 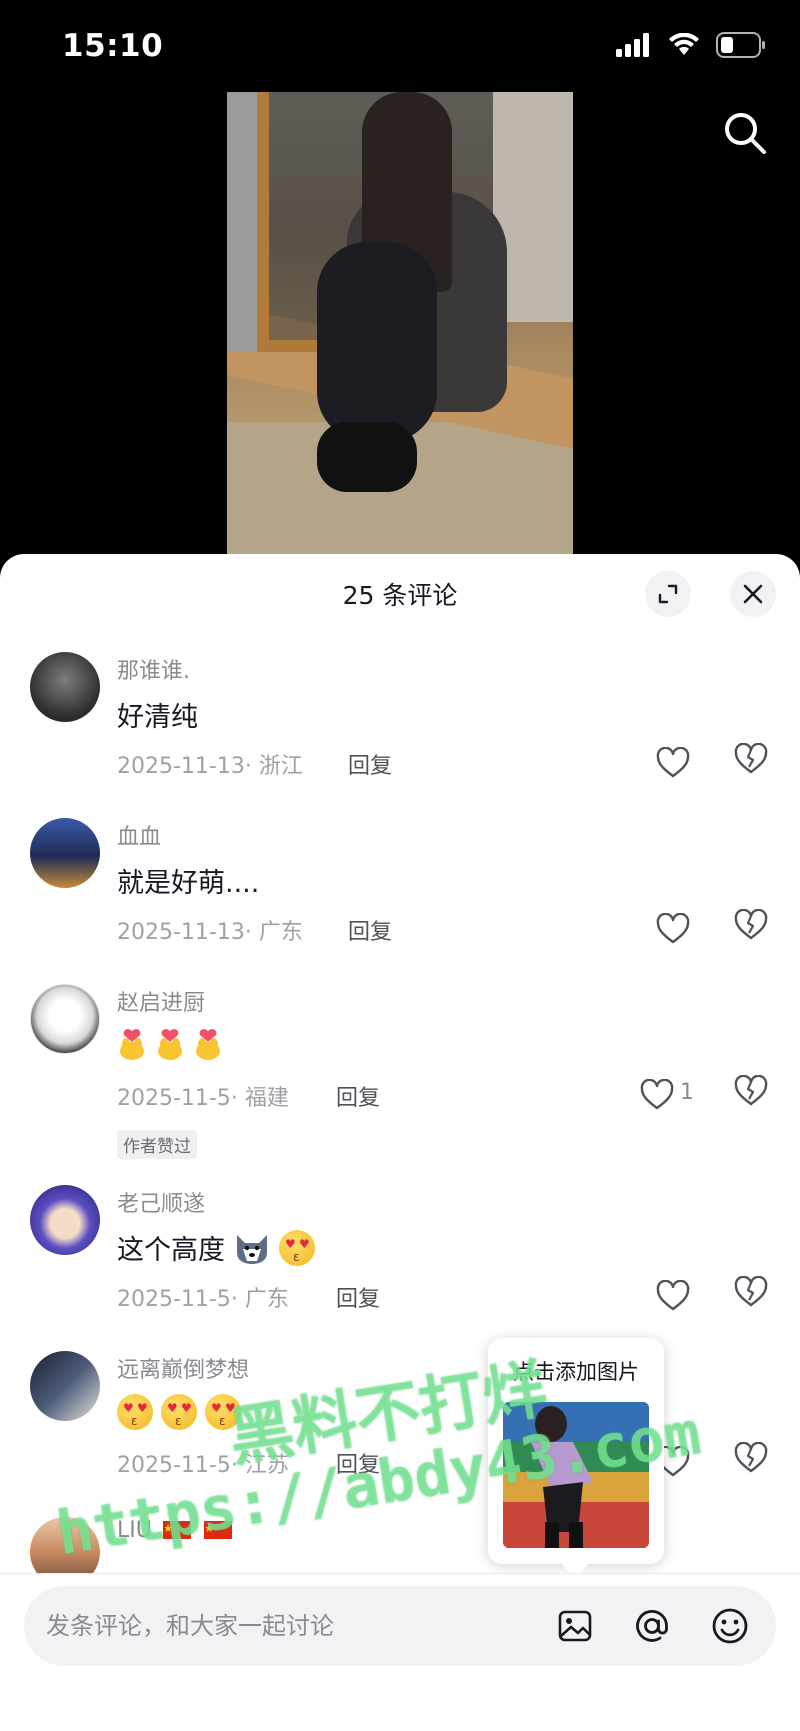 What do you see at coordinates (687, 1092) in the screenshot?
I see `like-count: 1` at bounding box center [687, 1092].